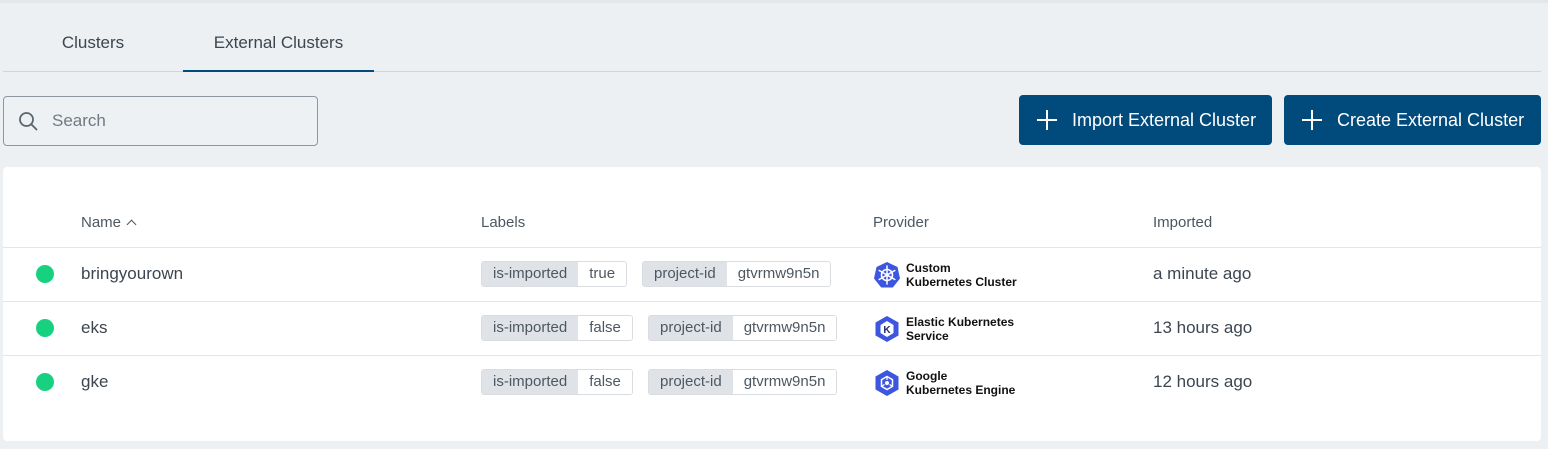 This screenshot has height=449, width=1548. I want to click on label-value: true, so click(602, 274).